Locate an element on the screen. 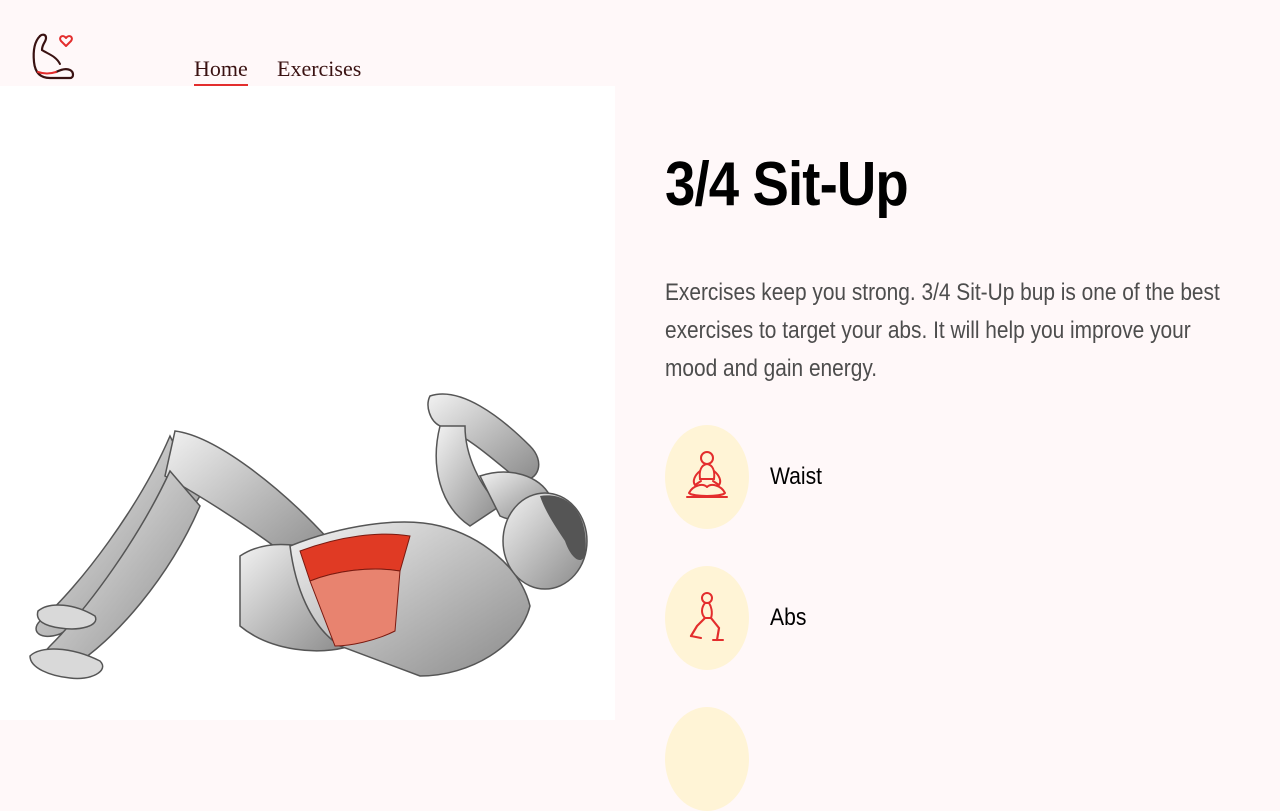 This screenshot has width=1280, height=811. tag-third is located at coordinates (717, 759).